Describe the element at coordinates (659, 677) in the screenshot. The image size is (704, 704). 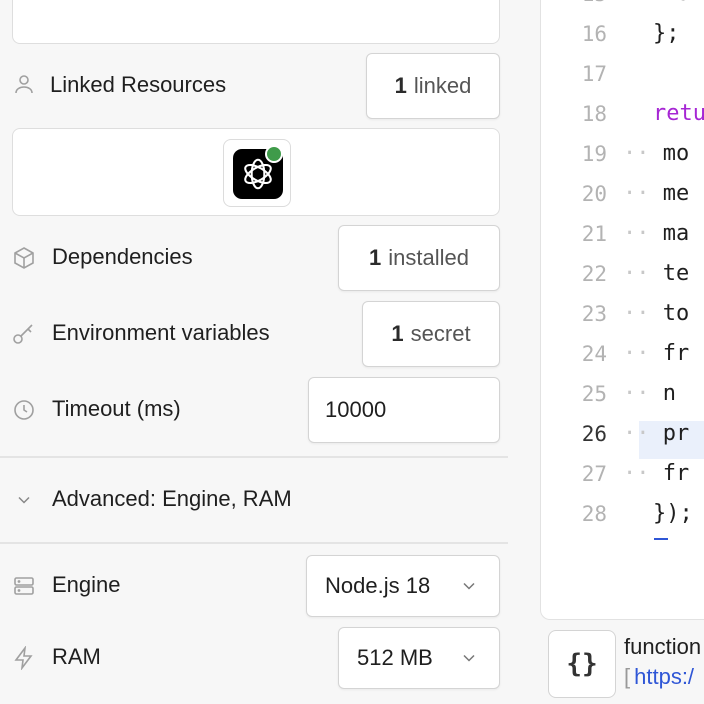
I see `docs-link: [https:/` at that location.